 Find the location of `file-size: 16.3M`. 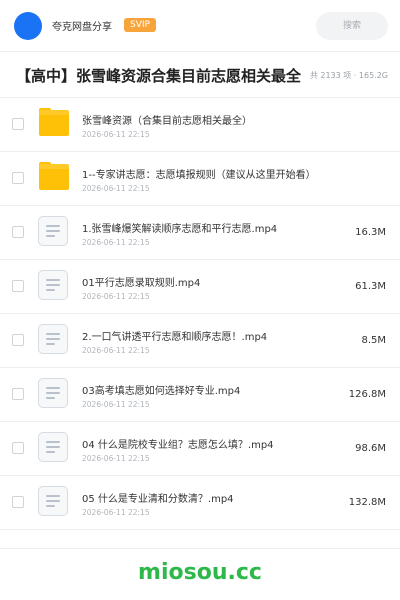

file-size: 16.3M is located at coordinates (370, 232).